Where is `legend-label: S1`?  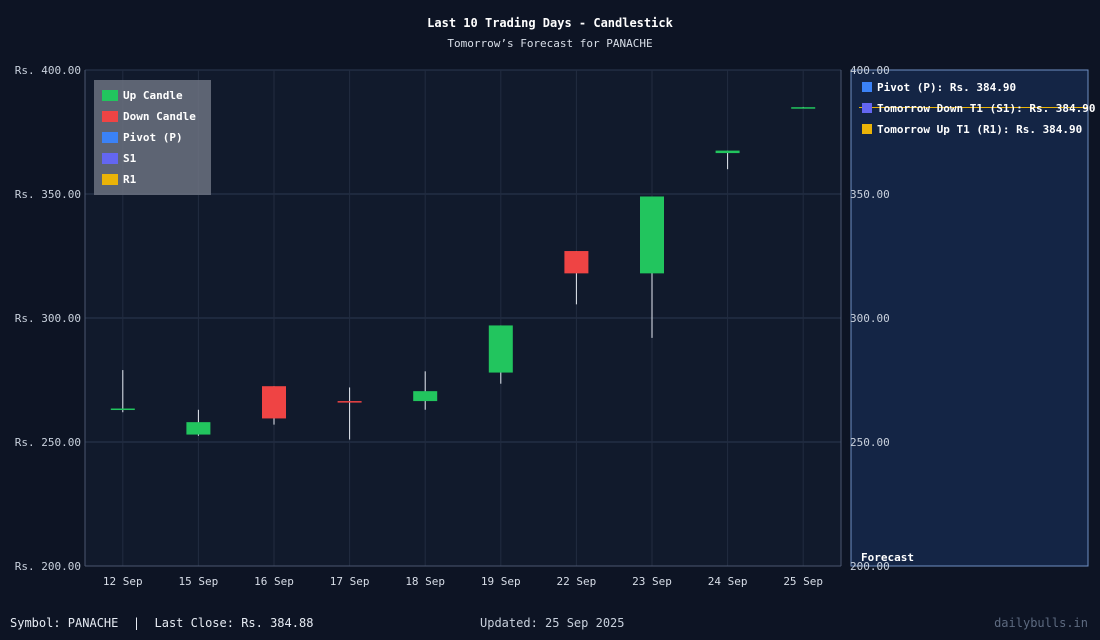
legend-label: S1 is located at coordinates (130, 158).